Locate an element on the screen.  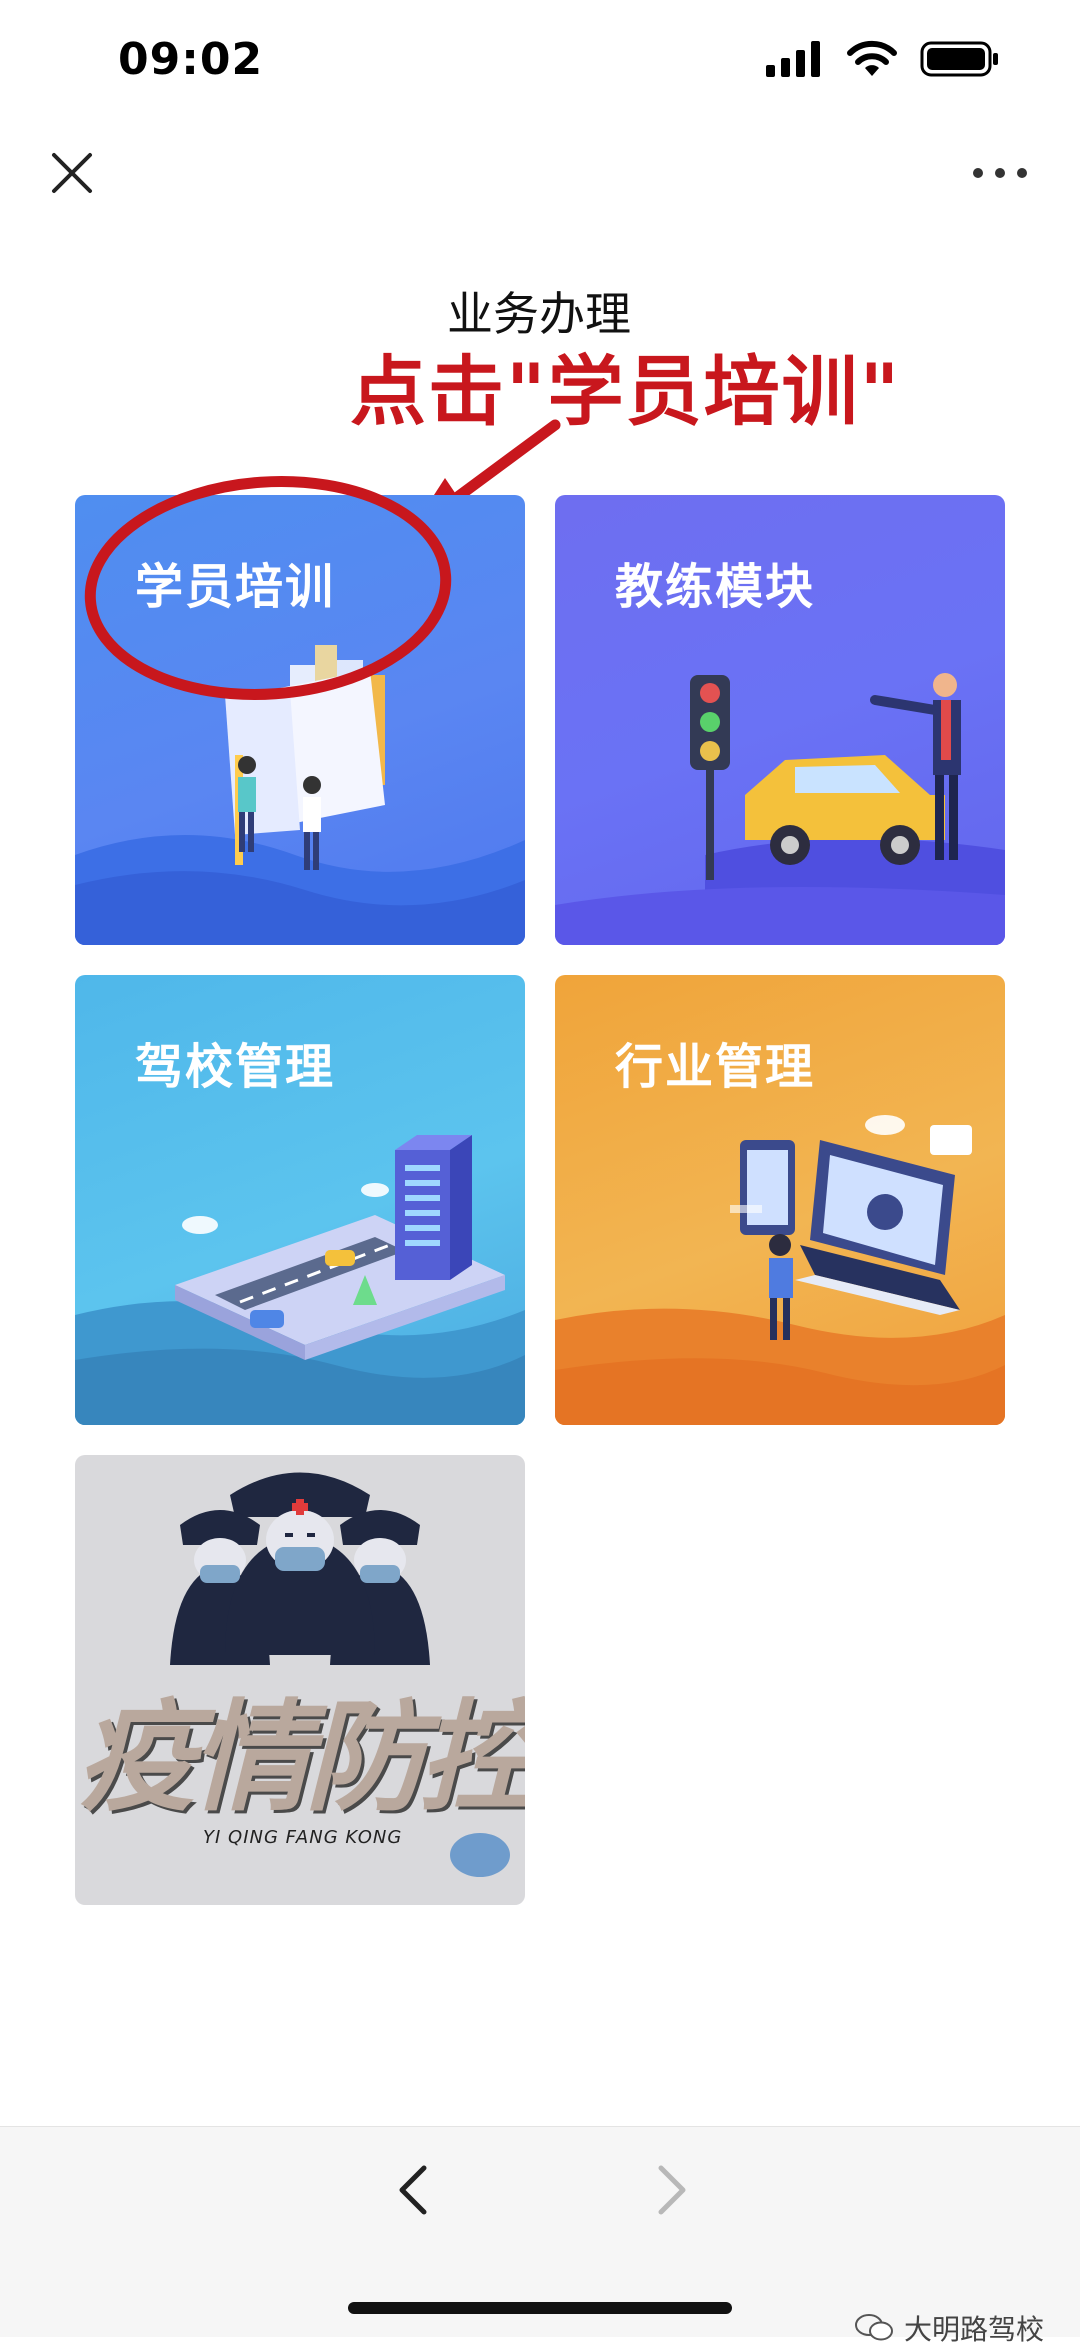
watermark: 大明路驾校 is located at coordinates (949, 2328).